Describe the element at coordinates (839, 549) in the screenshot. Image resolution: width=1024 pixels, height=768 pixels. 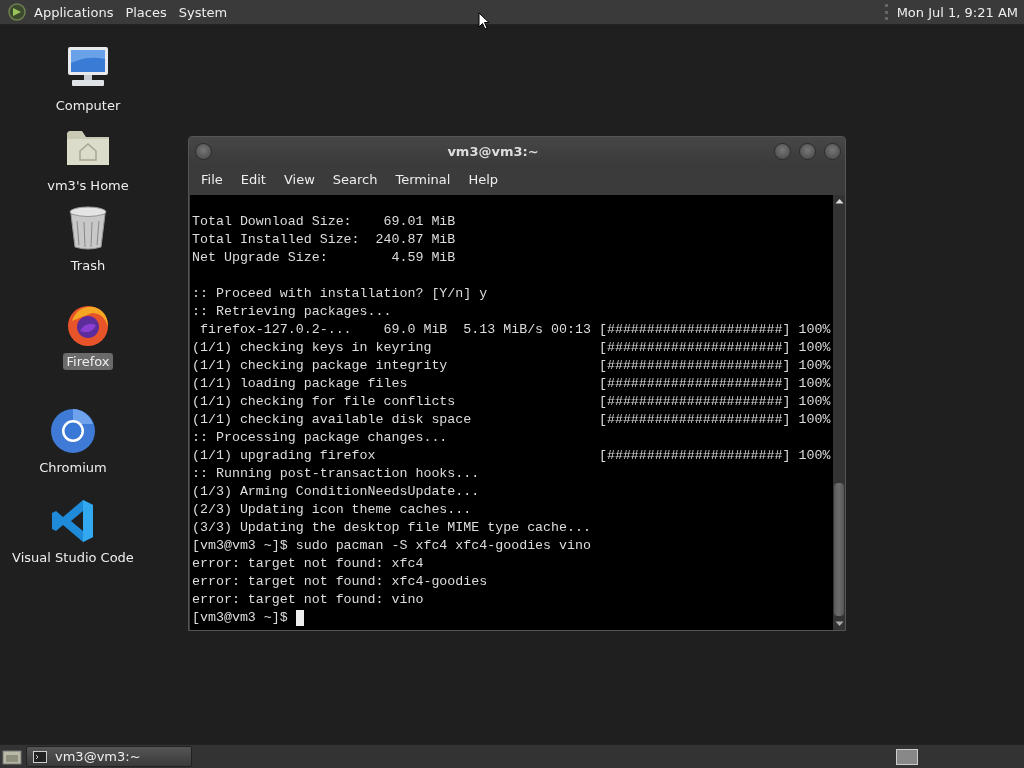
I see `scrollbar-thumb` at that location.